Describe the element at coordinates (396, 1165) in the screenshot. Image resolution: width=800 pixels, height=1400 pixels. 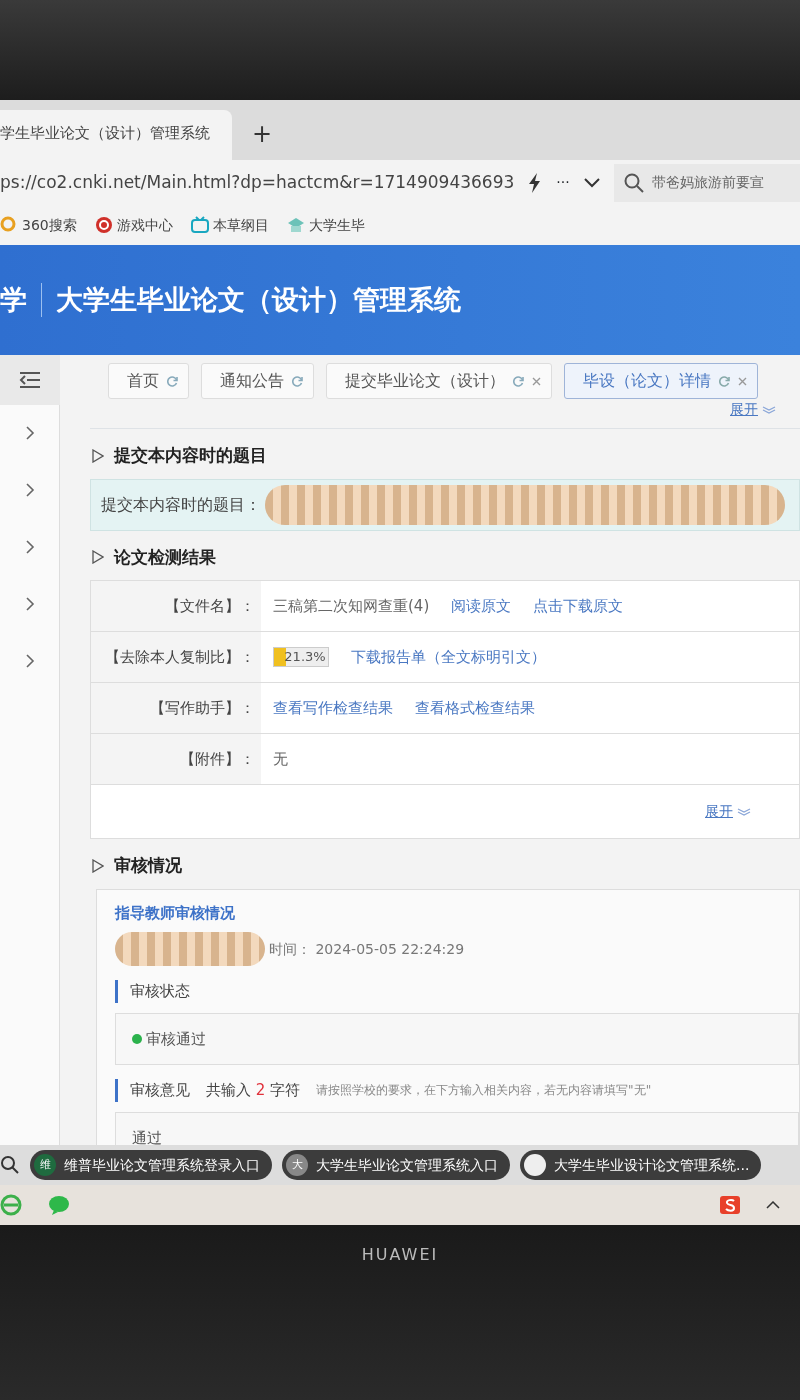
I see `suggestion-chip: 大 大学生毕业论文管理系统入口` at that location.